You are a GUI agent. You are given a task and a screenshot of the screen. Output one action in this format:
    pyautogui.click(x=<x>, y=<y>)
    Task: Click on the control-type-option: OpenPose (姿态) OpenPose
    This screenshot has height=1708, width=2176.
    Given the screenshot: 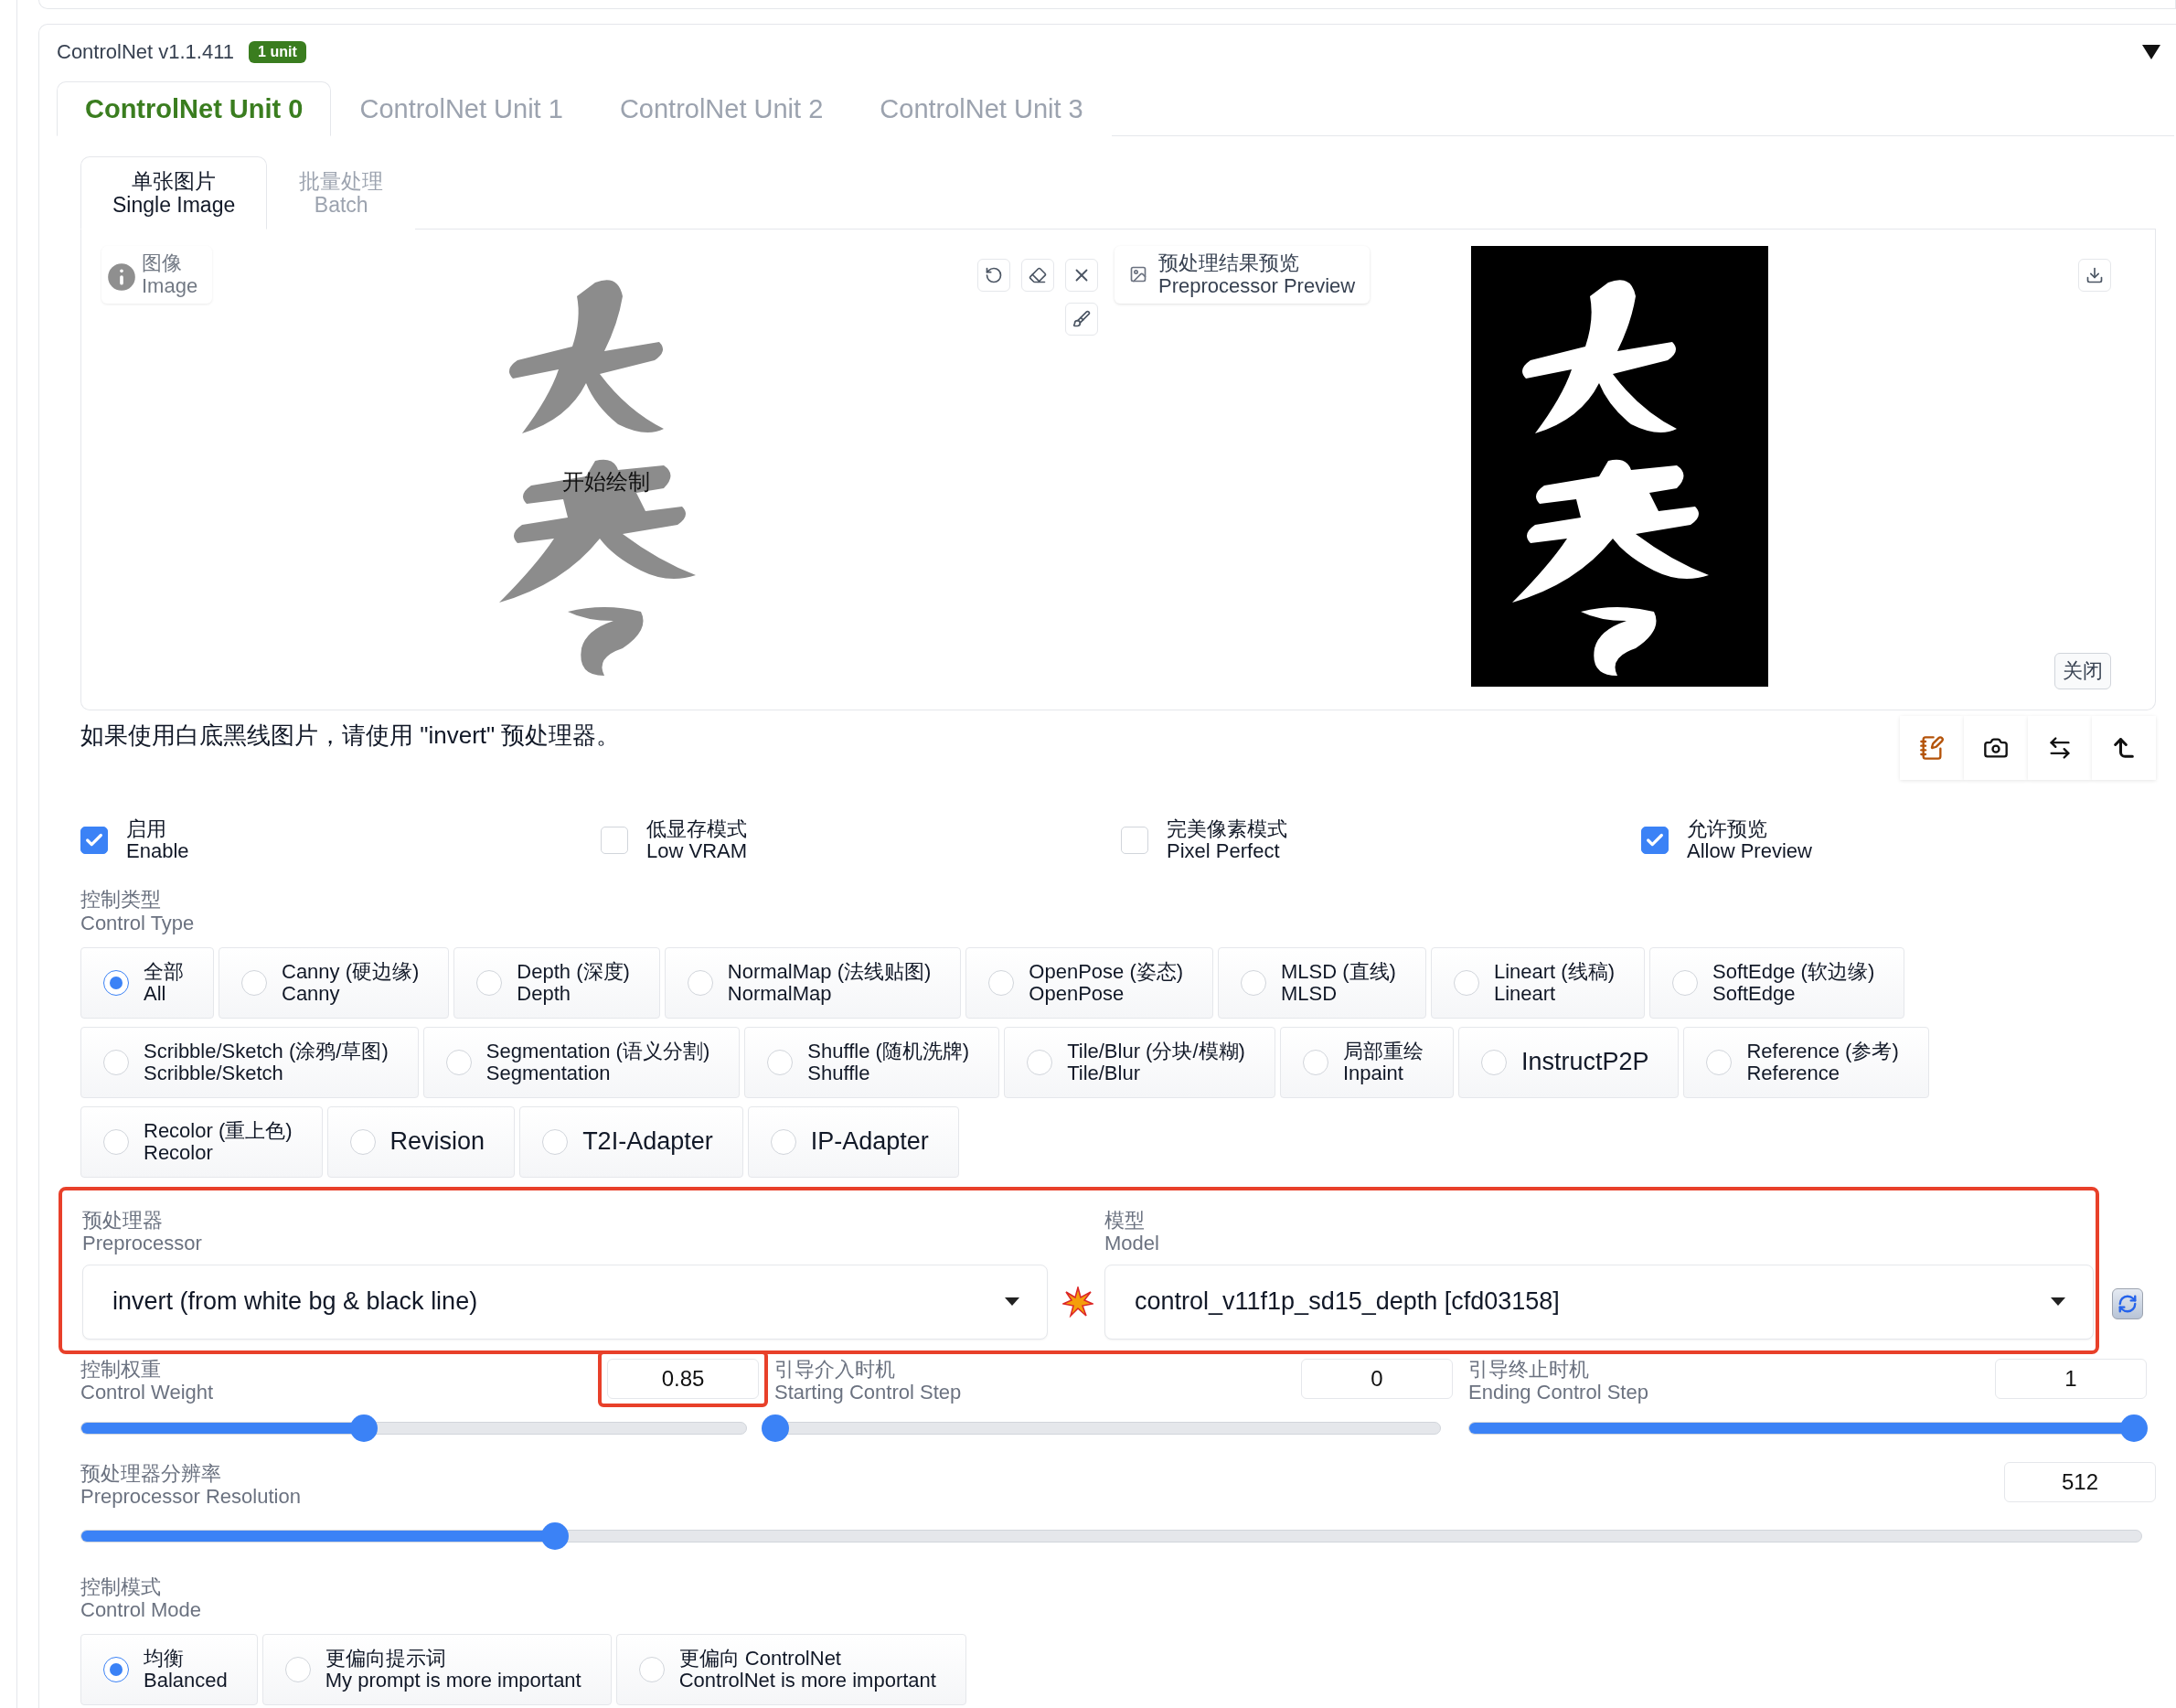 What is the action you would take?
    pyautogui.click(x=1089, y=983)
    